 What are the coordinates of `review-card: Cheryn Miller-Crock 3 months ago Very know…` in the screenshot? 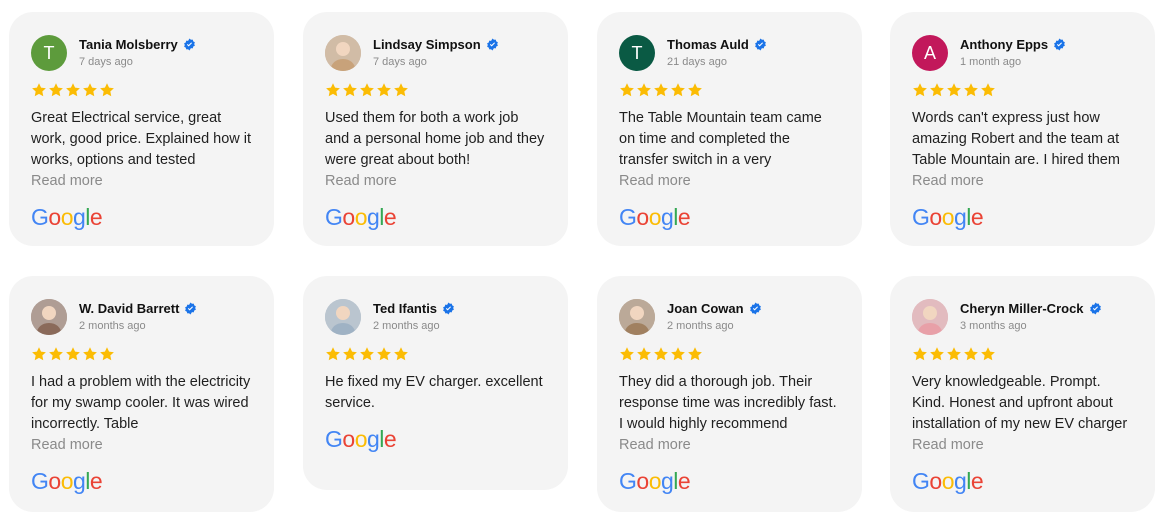 It's located at (1022, 394).